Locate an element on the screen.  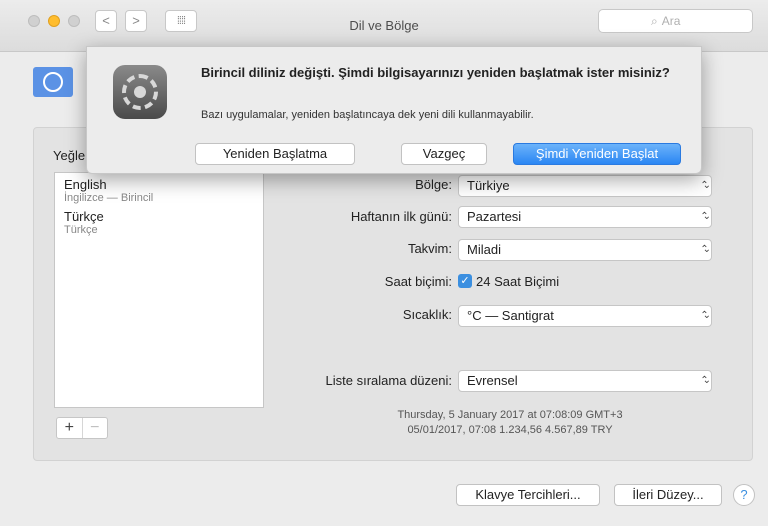
sort-order-select: Evrensel ⌃⌄ is located at coordinates (585, 381).